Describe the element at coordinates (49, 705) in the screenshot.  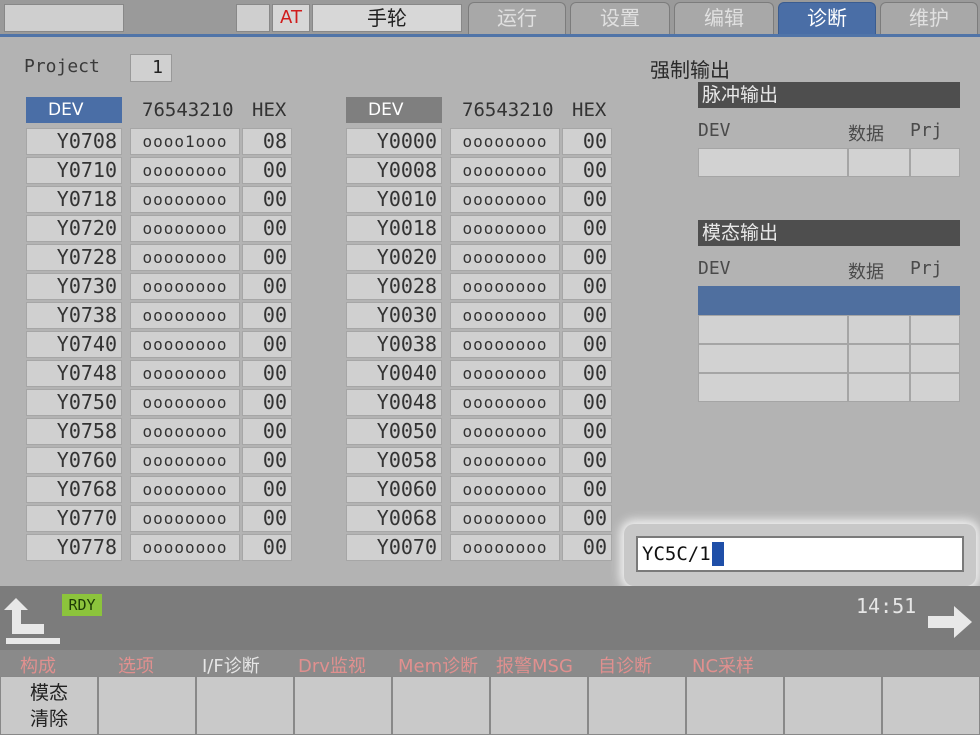
I see `softkey-1: 模态 清除` at that location.